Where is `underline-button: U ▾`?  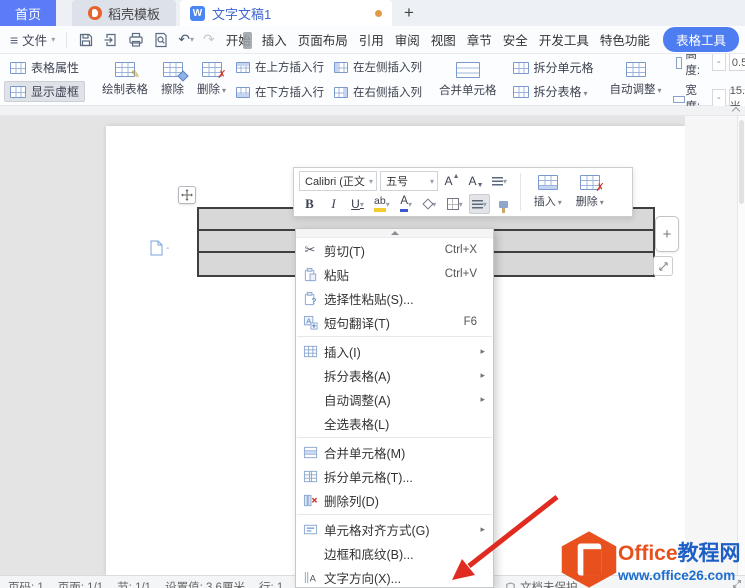
underline-button: U ▾ is located at coordinates (357, 204).